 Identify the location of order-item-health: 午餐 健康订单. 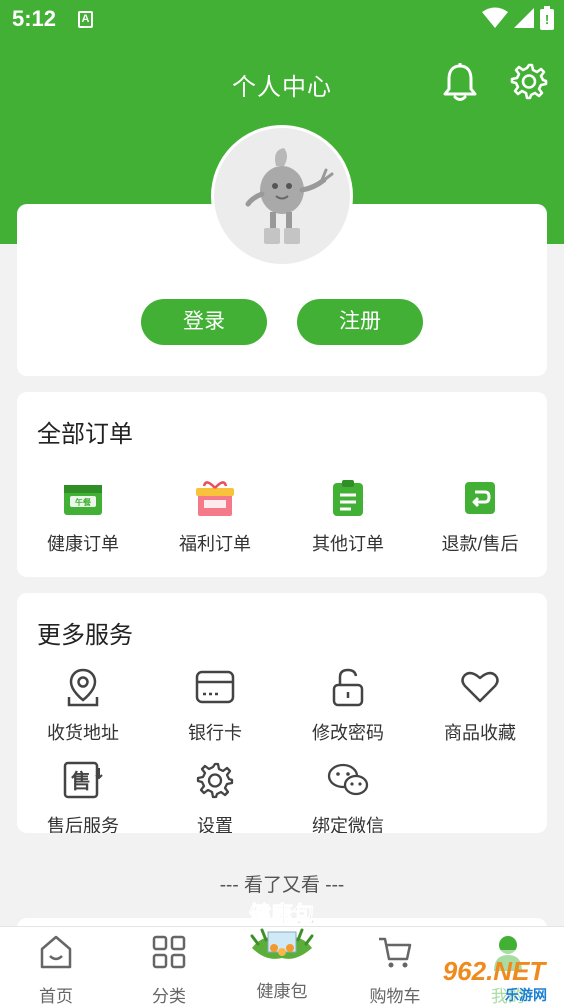
(83, 515).